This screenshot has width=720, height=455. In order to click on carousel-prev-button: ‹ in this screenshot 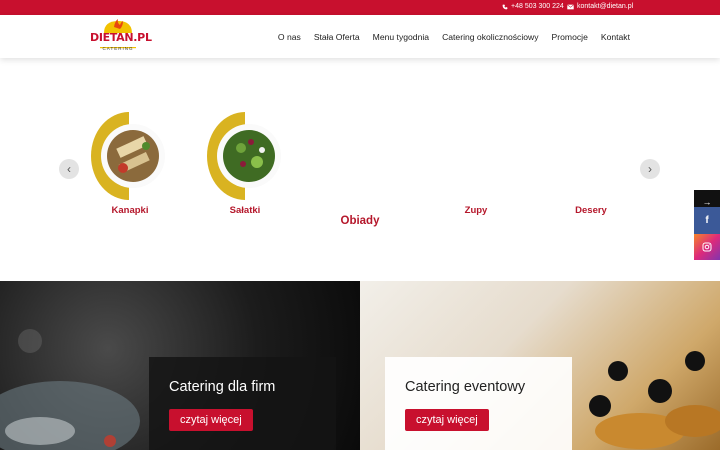, I will do `click(69, 169)`.